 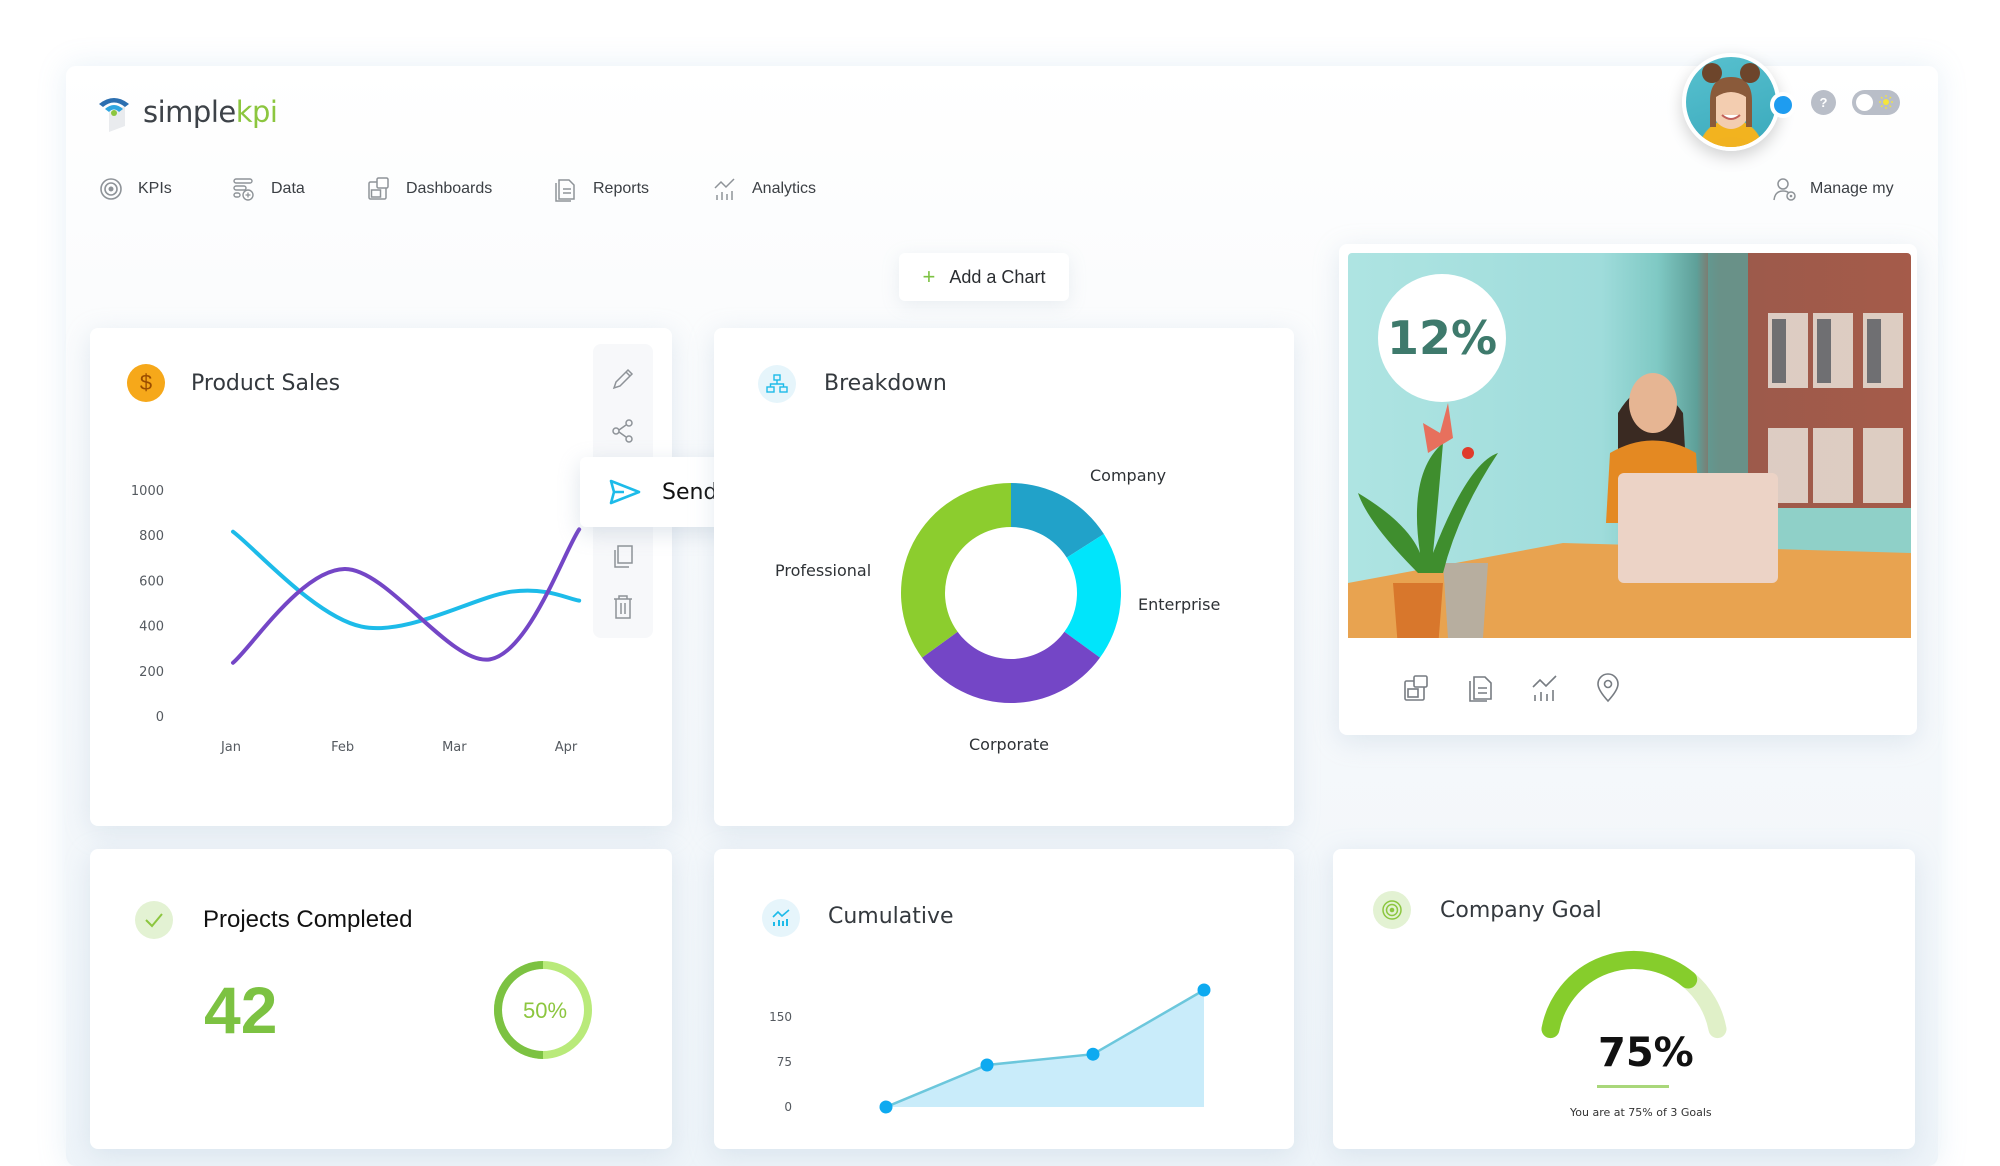 I want to click on product-sales-chart: 0 200 400 600 800 1000 Jan Feb Mar Apr, so click(x=356, y=619).